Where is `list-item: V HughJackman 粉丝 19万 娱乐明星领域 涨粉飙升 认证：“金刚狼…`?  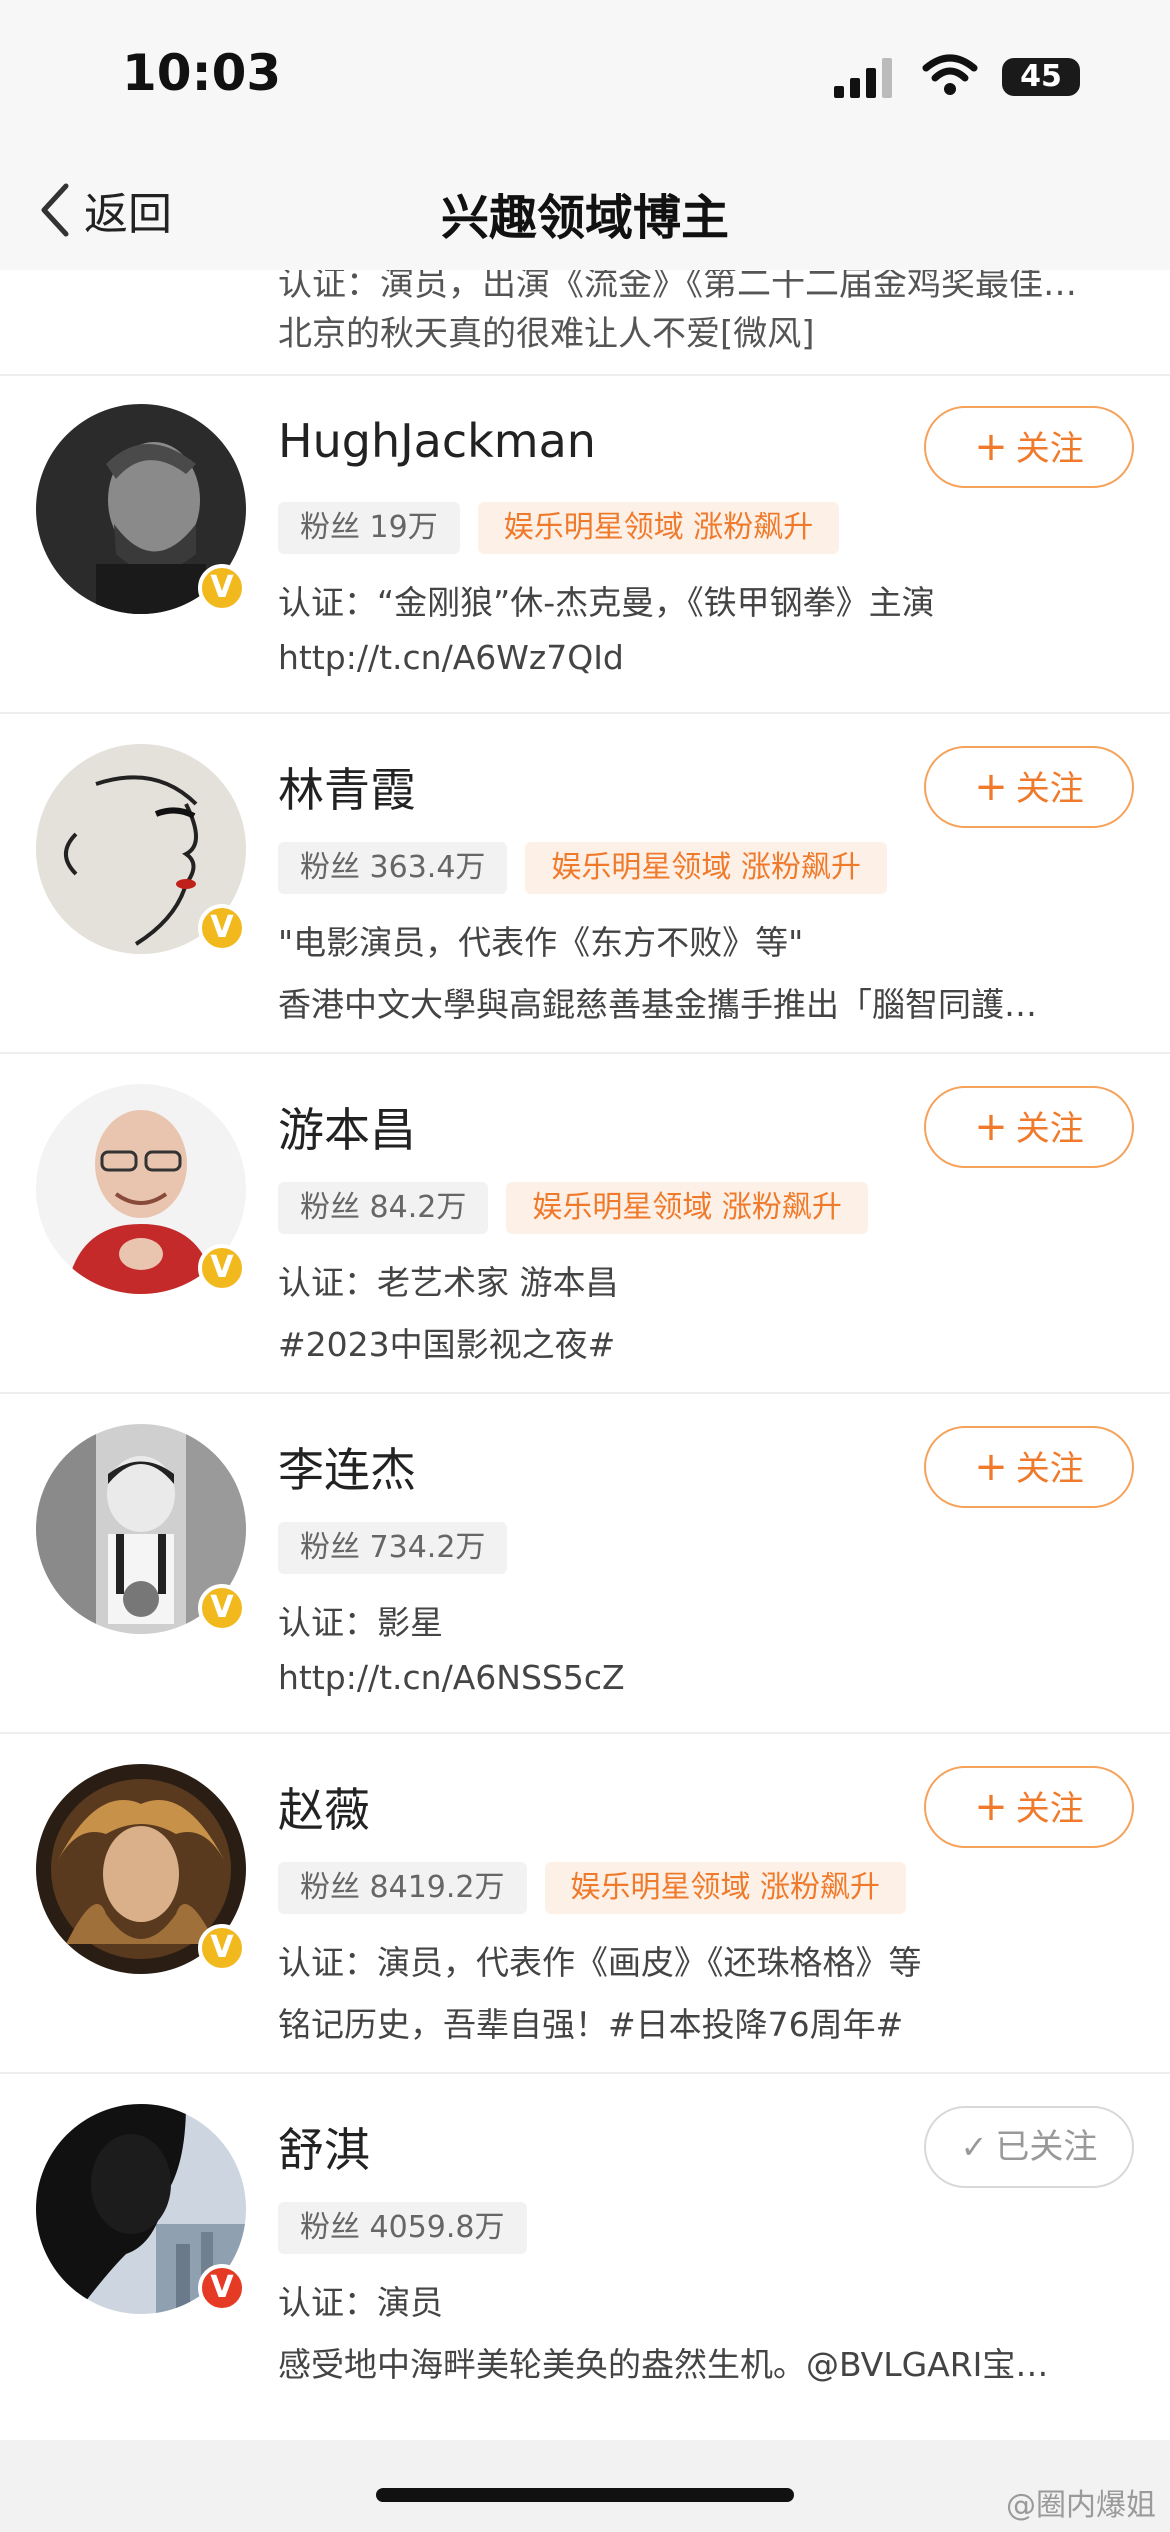
list-item: V HughJackman 粉丝 19万 娱乐明星领域 涨粉飙升 认证：“金刚狼… is located at coordinates (585, 544).